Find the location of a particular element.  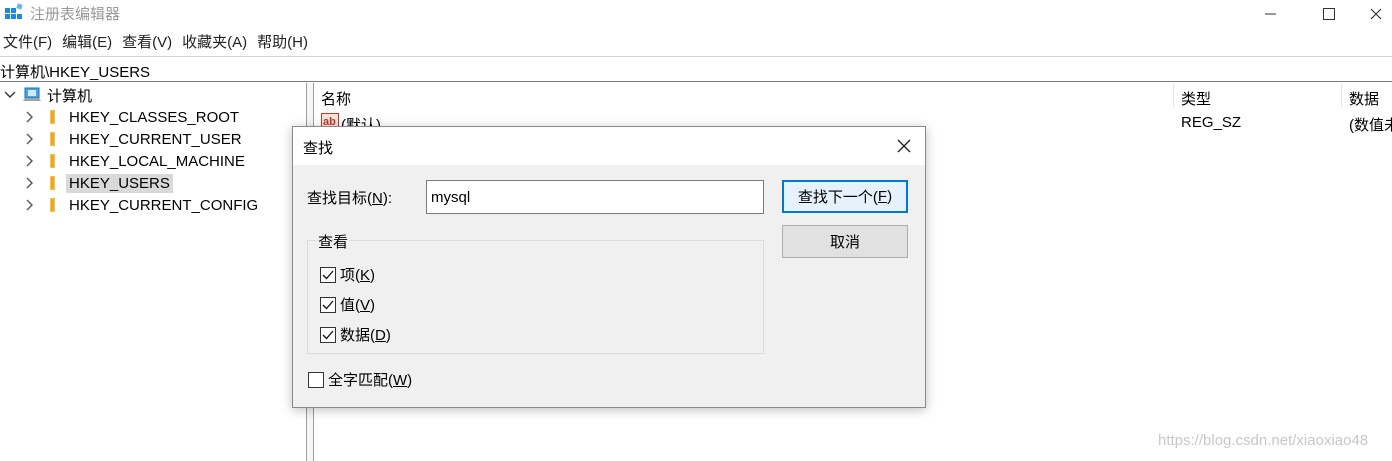

look-at-label: 查看 is located at coordinates (333, 241).